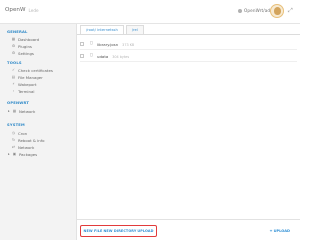  I want to click on sidebar-item-check-certificates: ✓ Check certificates, so click(32, 70).